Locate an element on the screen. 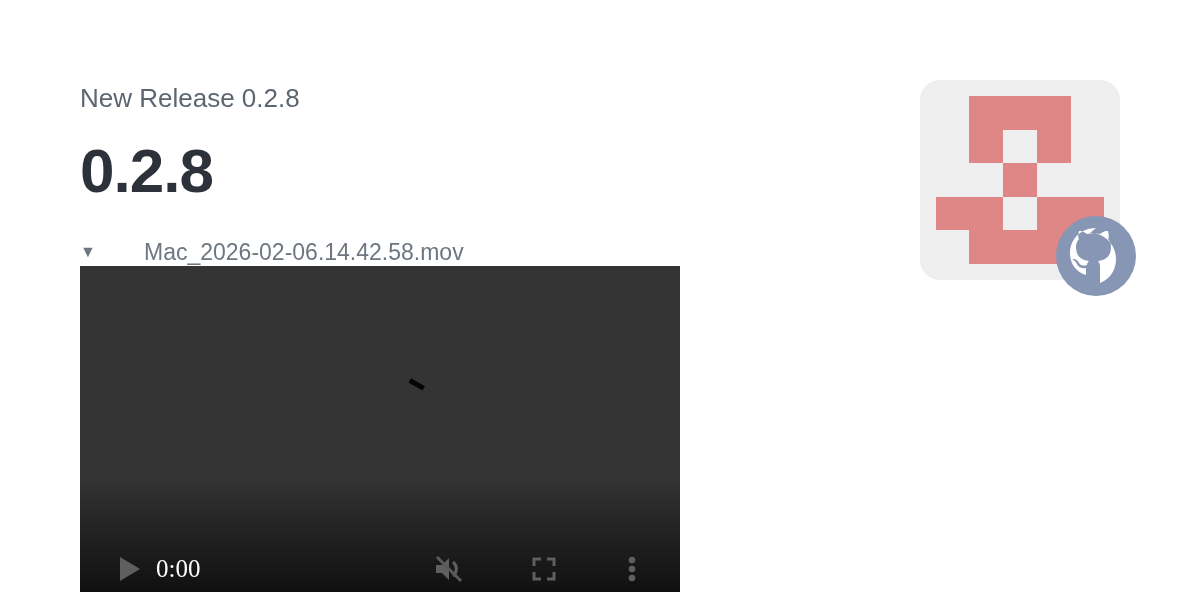 This screenshot has height=600, width=1200. attachment-filename: Mac_2026-02-06.14.42.58.mov is located at coordinates (304, 252).